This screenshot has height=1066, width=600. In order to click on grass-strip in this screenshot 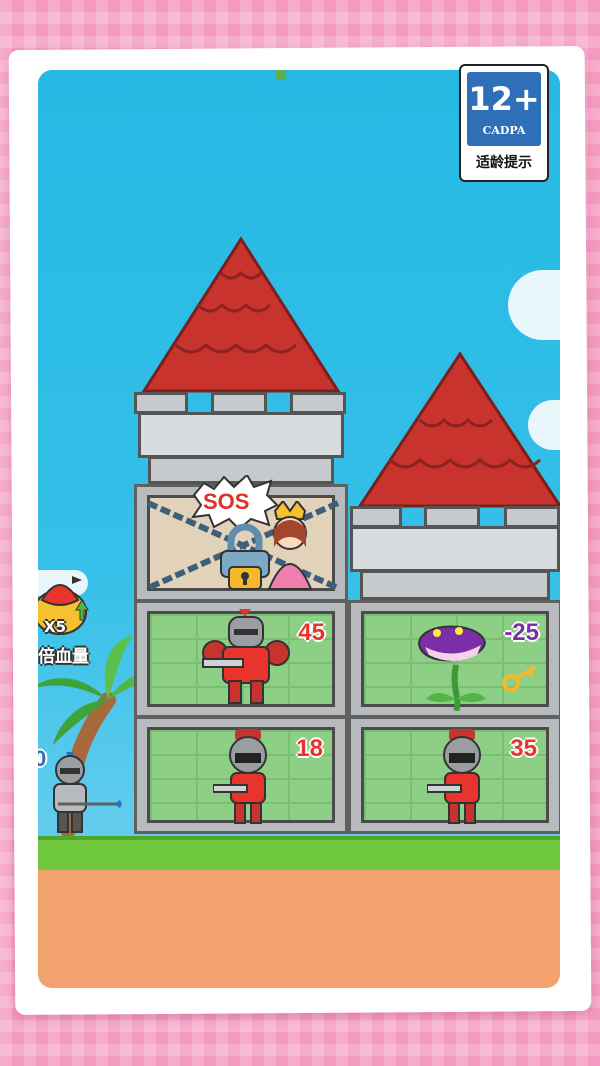, I will do `click(299, 855)`.